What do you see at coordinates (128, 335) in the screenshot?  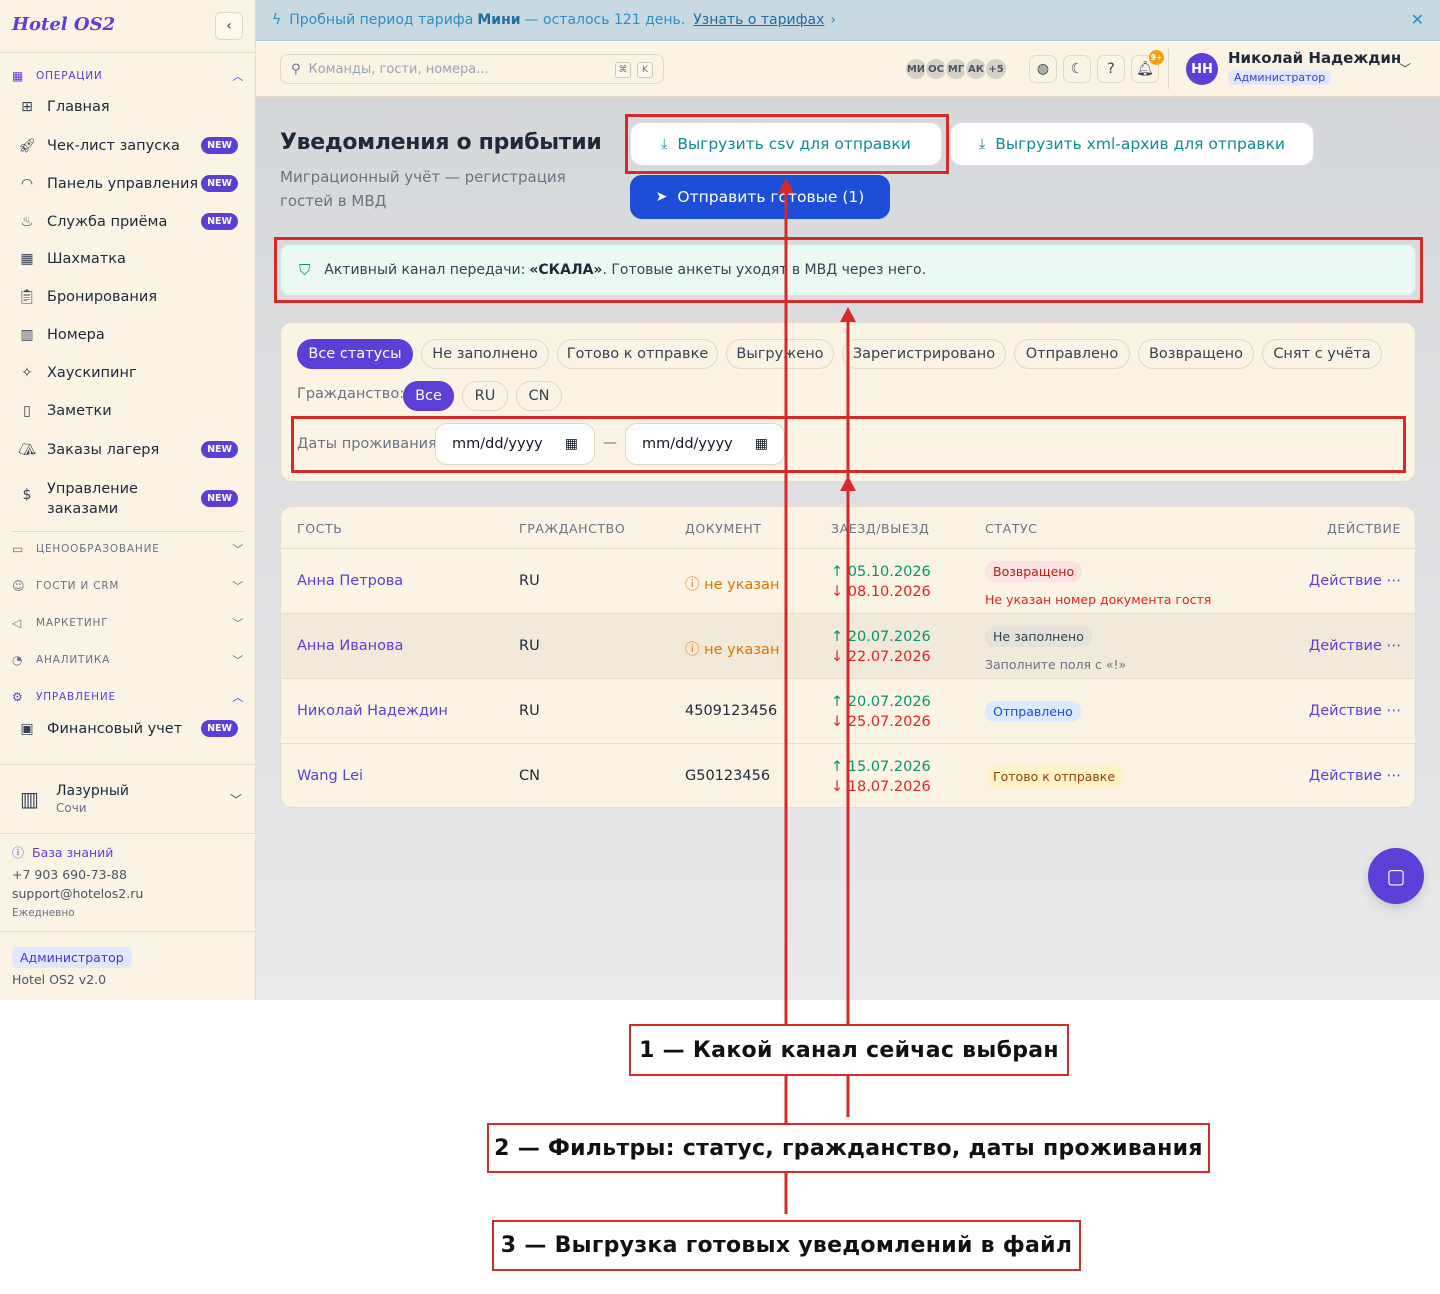 I see `sidebar-item-rooms: ▥ Номера` at bounding box center [128, 335].